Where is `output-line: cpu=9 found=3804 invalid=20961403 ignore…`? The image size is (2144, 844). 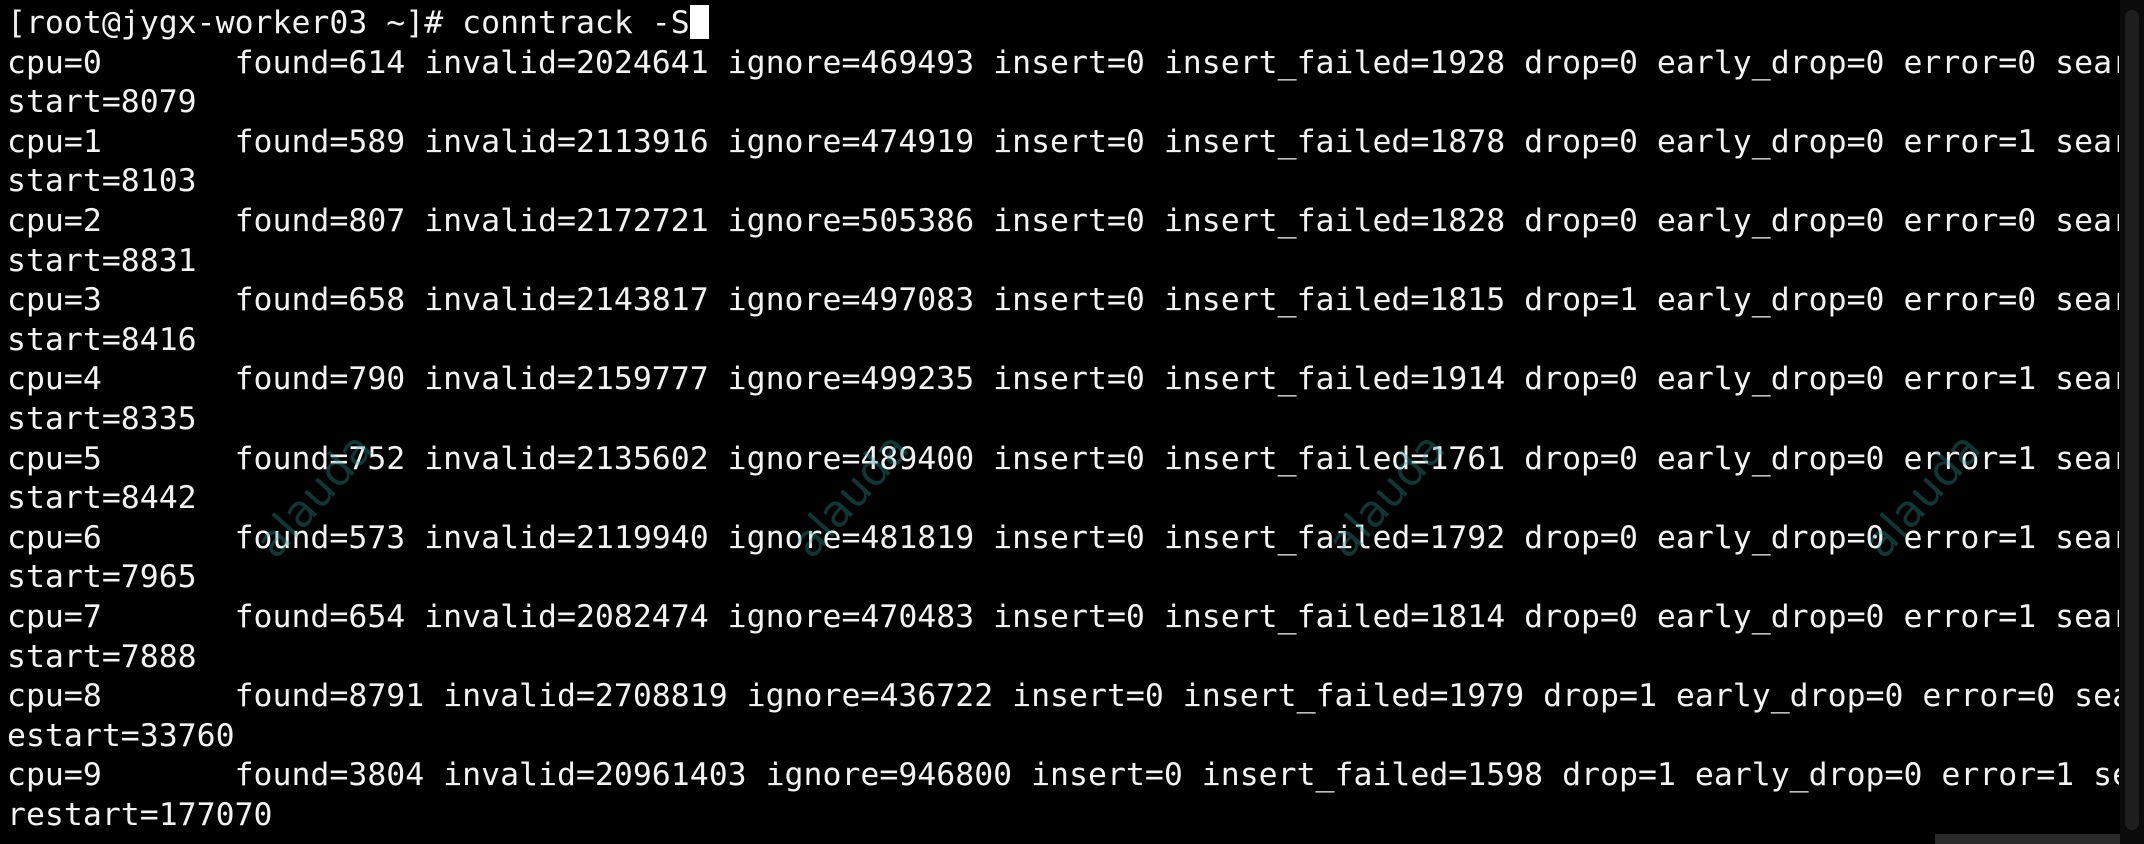 output-line: cpu=9 found=3804 invalid=20961403 ignore… is located at coordinates (1063, 775).